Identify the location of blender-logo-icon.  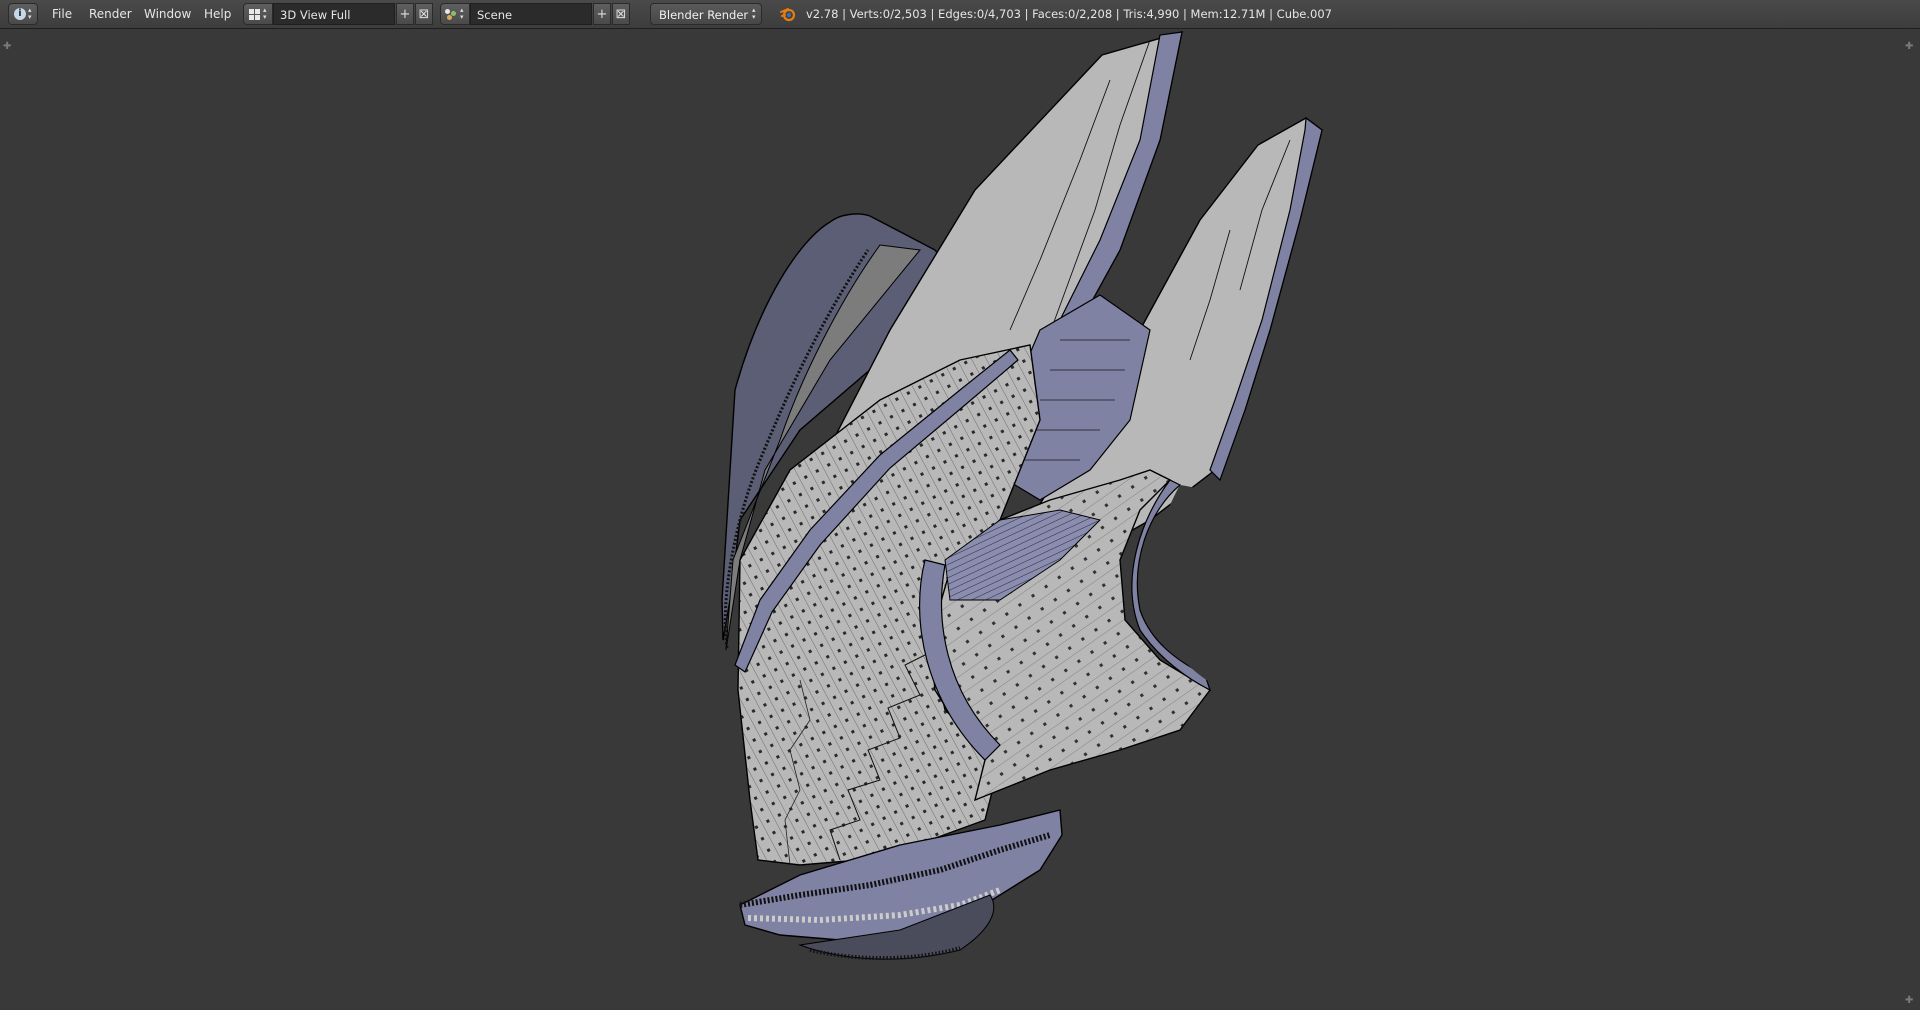
(788, 14).